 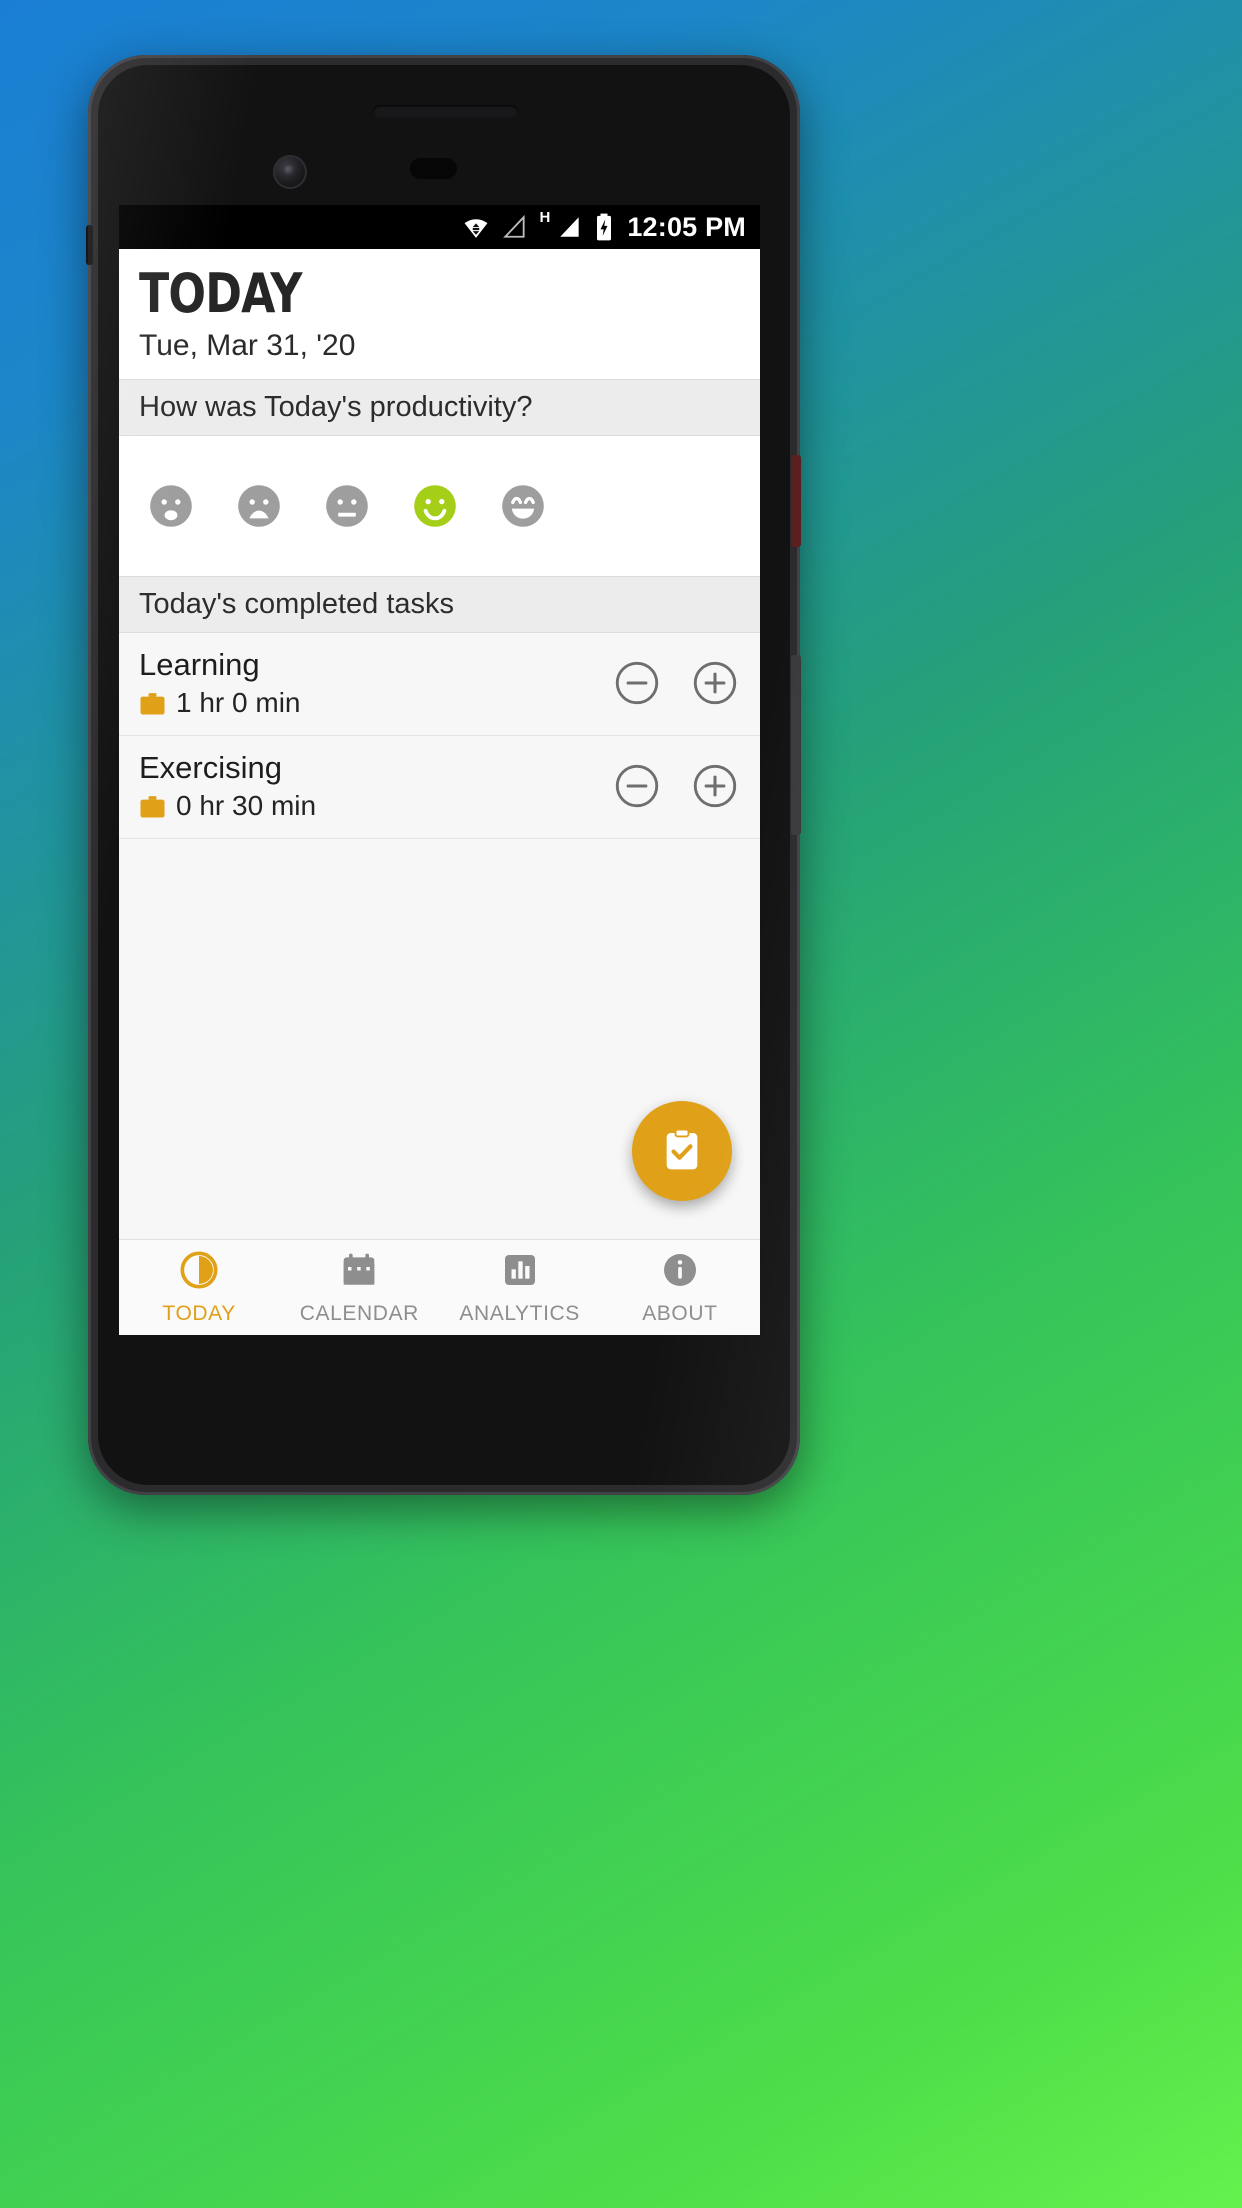 What do you see at coordinates (210, 767) in the screenshot?
I see `task-name: Exercising` at bounding box center [210, 767].